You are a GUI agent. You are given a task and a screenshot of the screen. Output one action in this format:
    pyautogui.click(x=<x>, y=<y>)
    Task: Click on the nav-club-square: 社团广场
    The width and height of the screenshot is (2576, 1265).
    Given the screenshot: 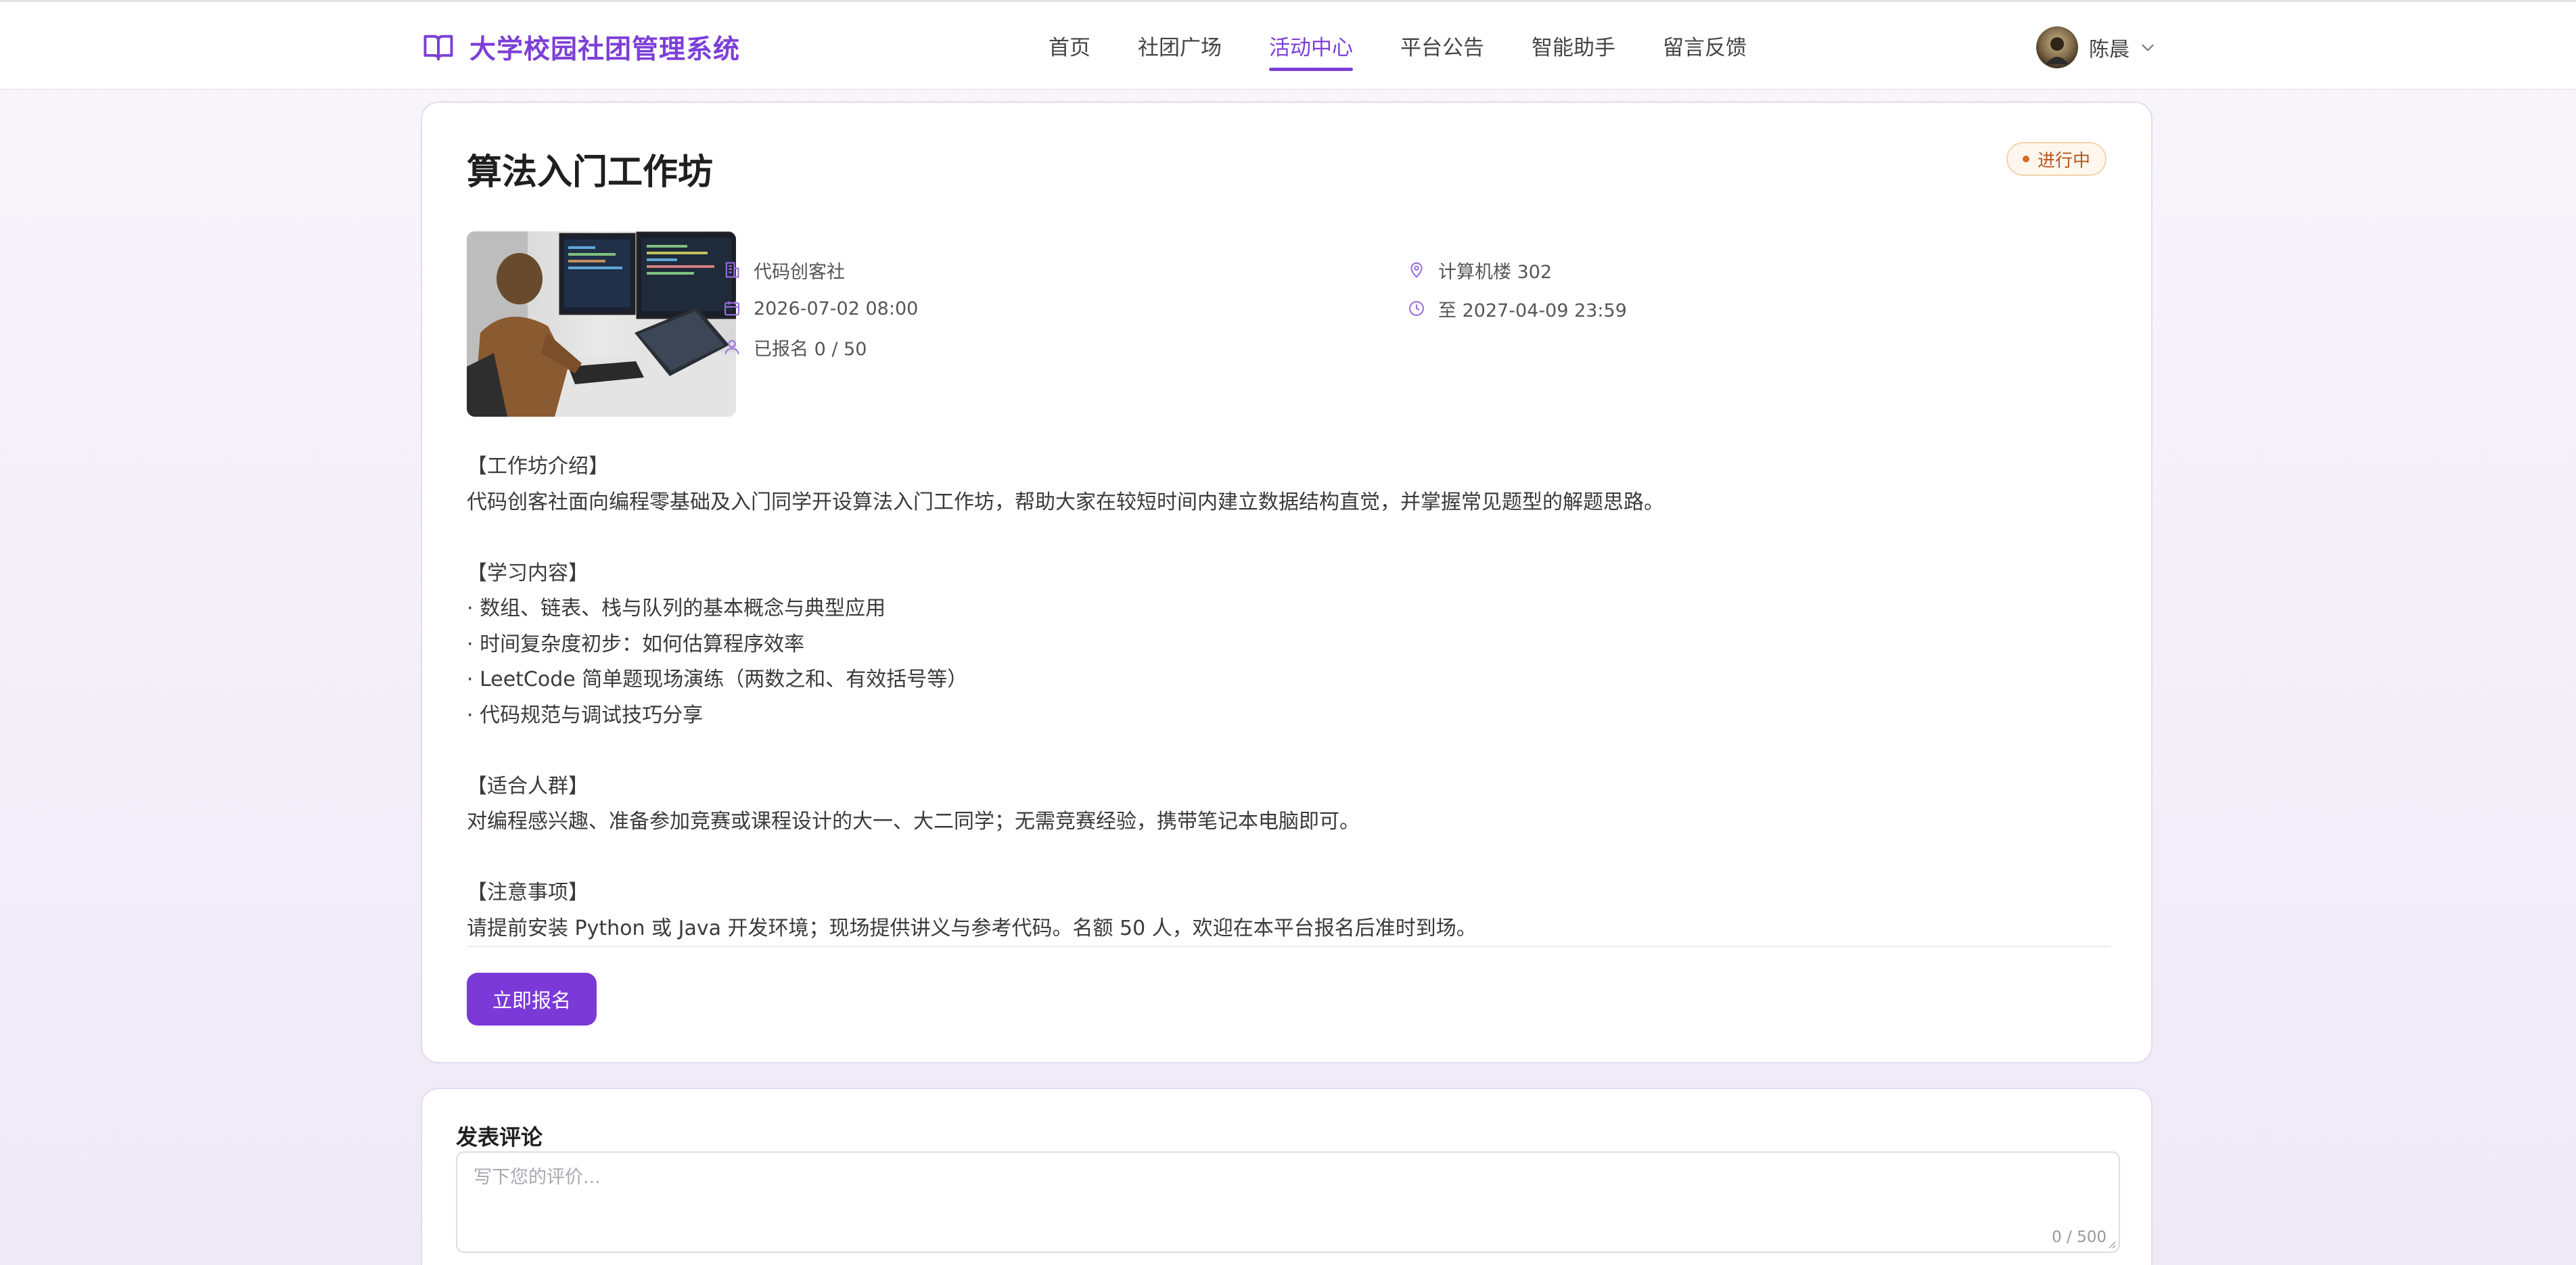 What is the action you would take?
    pyautogui.click(x=1180, y=48)
    